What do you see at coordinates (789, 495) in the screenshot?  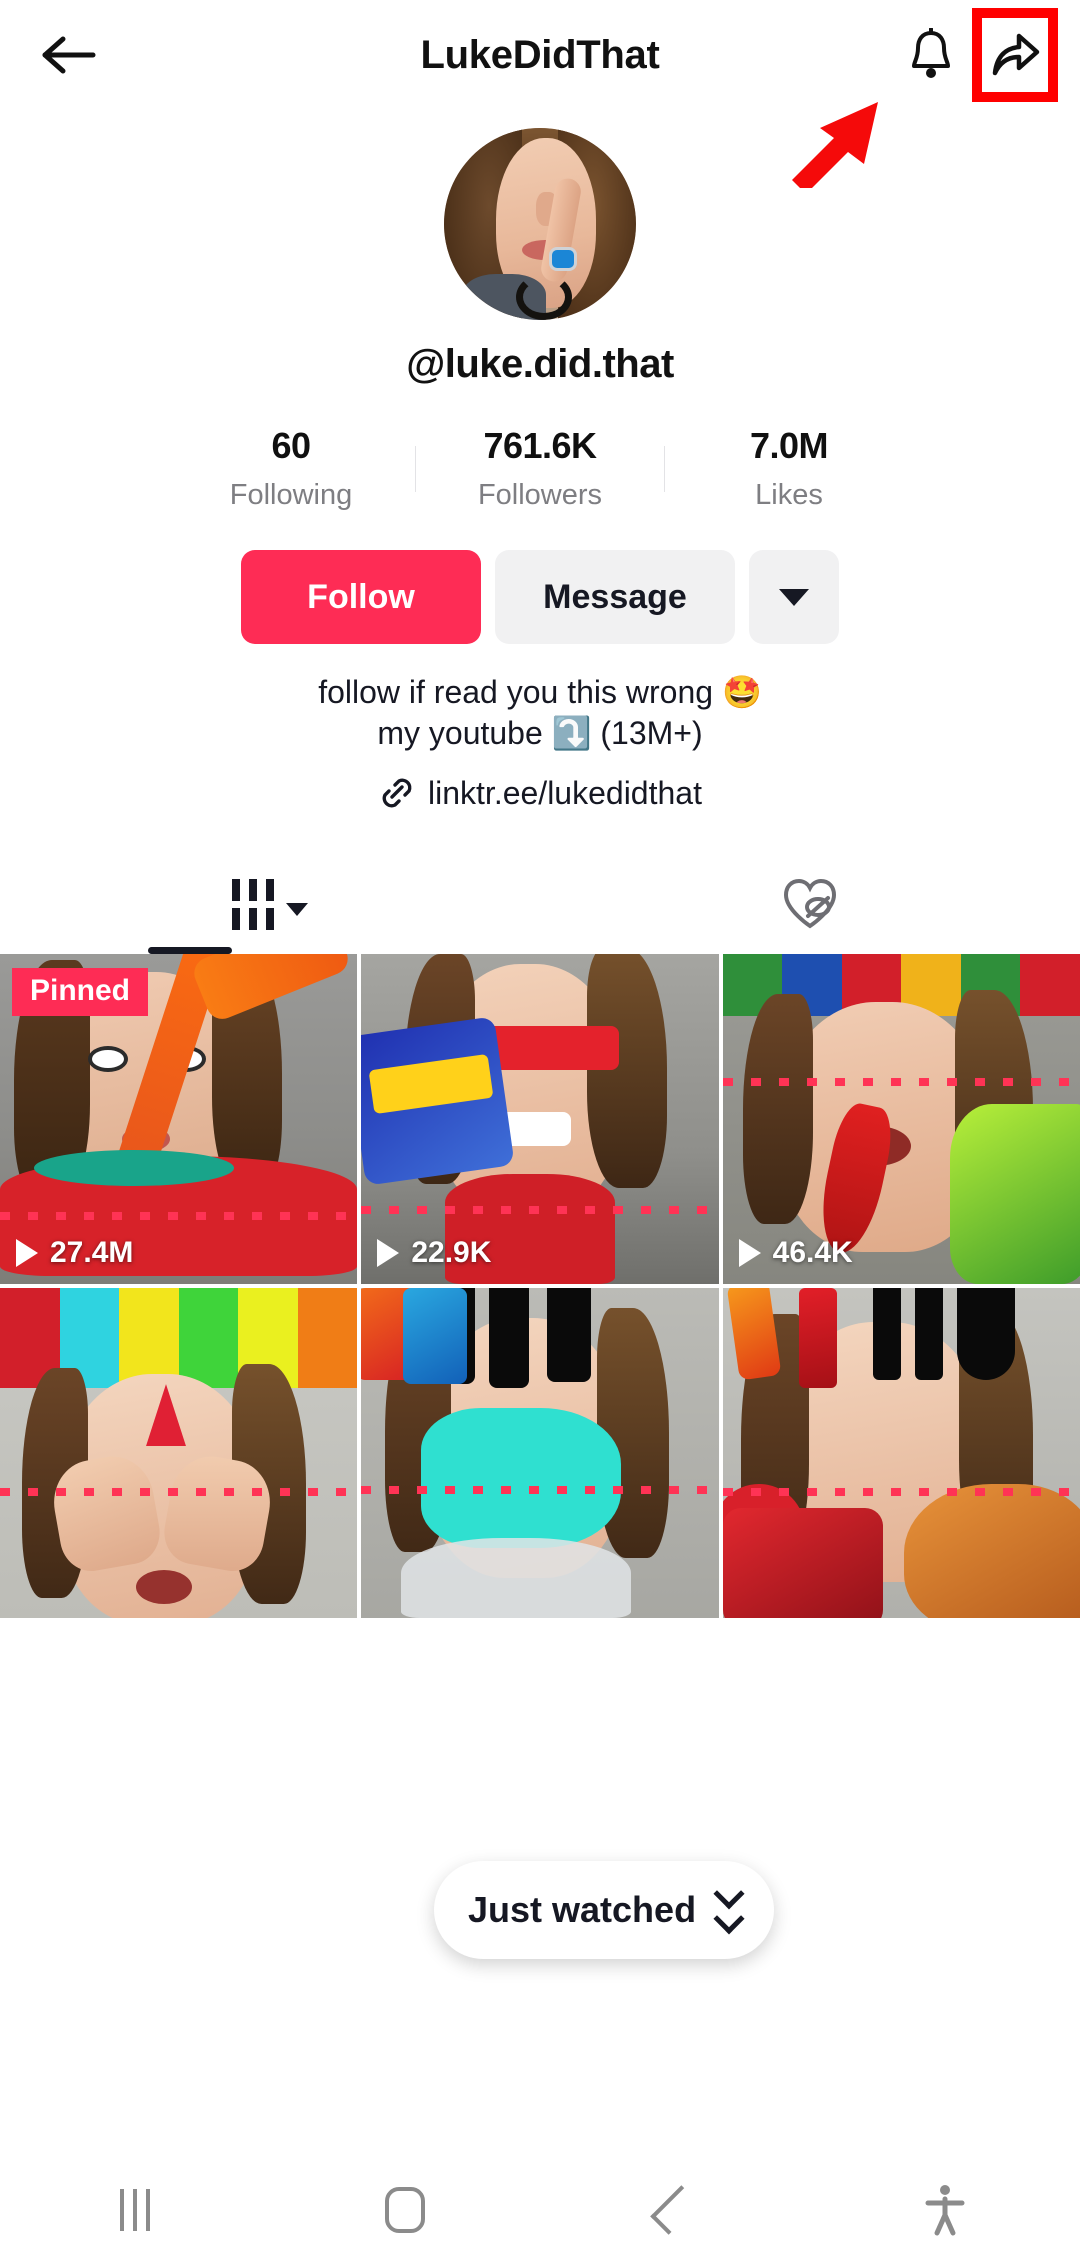 I see `stat-label: Likes` at bounding box center [789, 495].